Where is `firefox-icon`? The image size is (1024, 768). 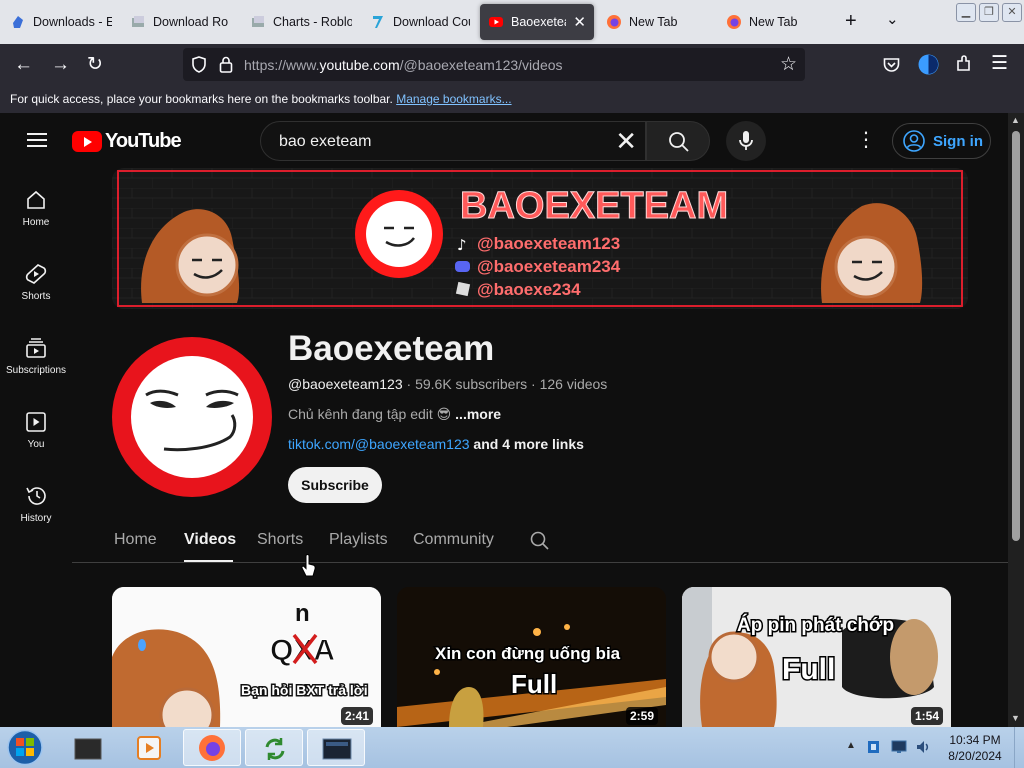
firefox-icon is located at coordinates (212, 748).